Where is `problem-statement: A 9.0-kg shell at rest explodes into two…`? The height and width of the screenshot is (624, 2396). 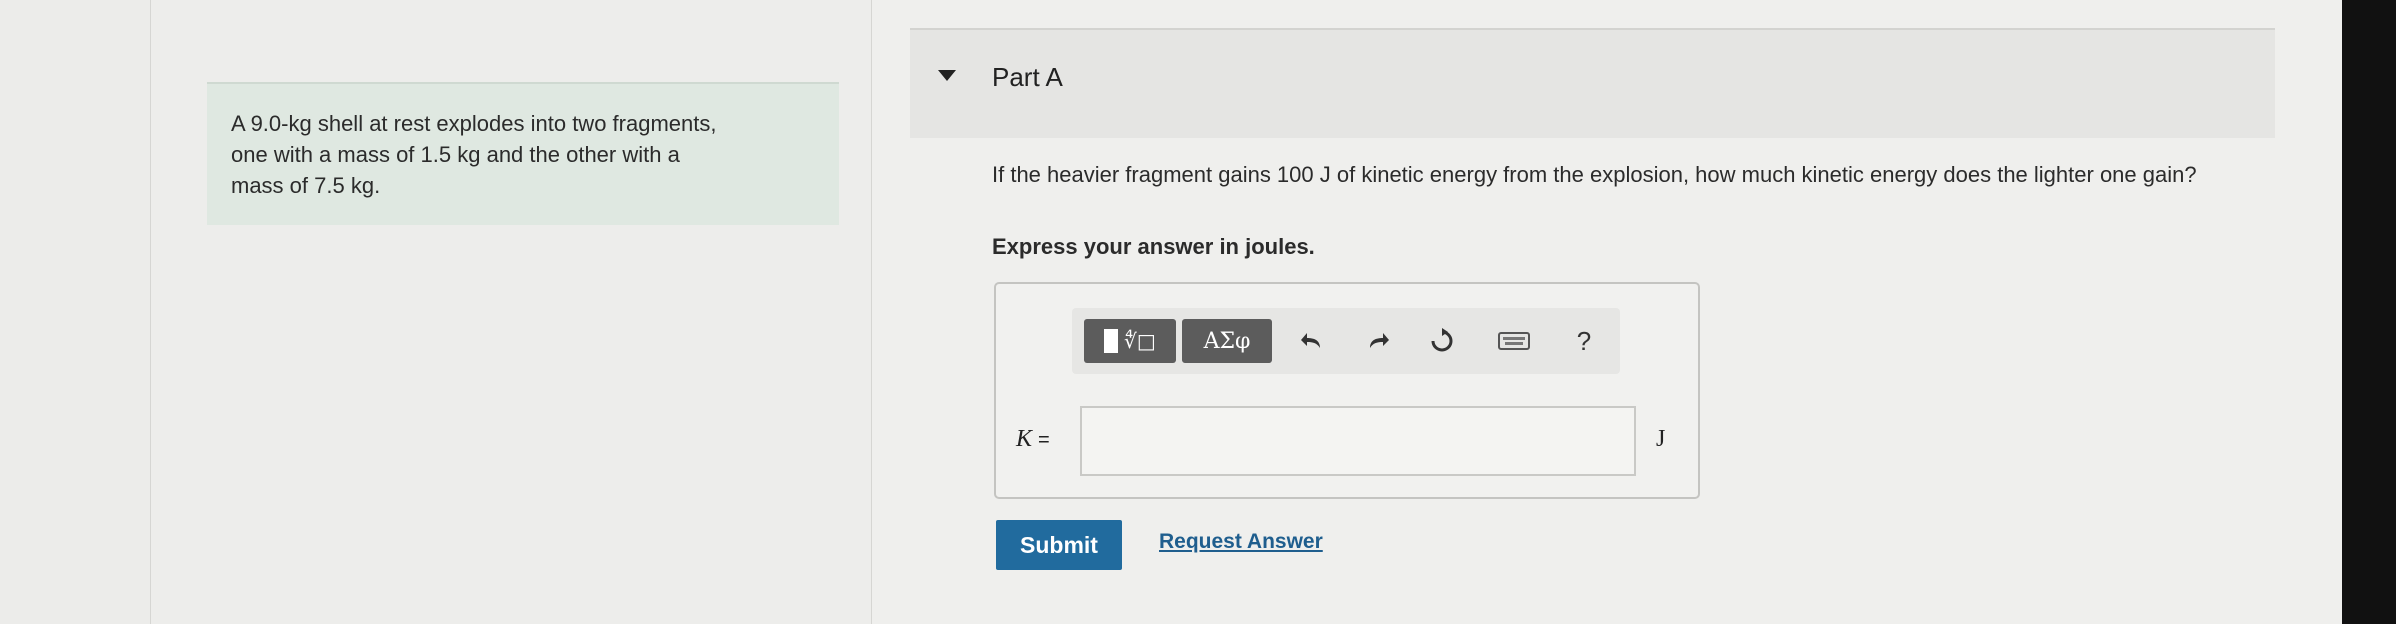
problem-statement: A 9.0-kg shell at rest explodes into two… is located at coordinates (523, 153).